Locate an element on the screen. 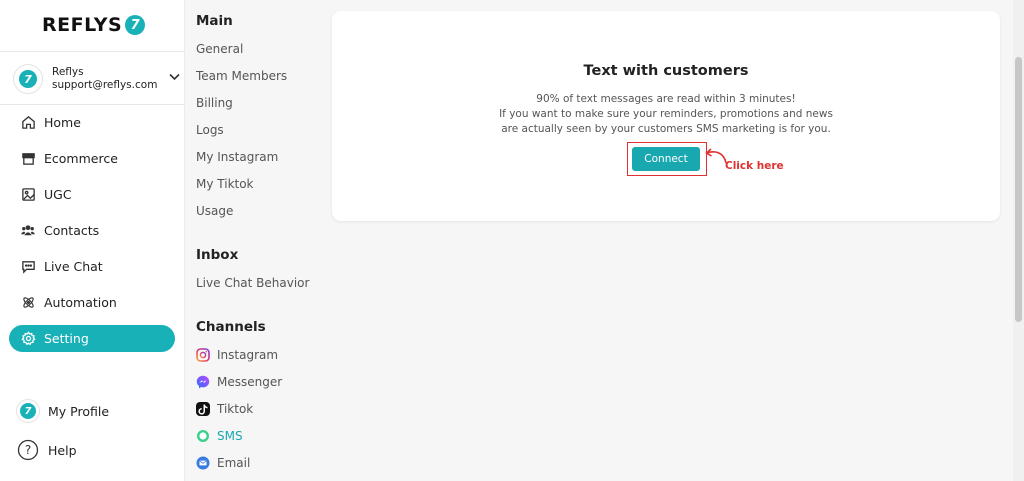  image-icon is located at coordinates (28, 195).